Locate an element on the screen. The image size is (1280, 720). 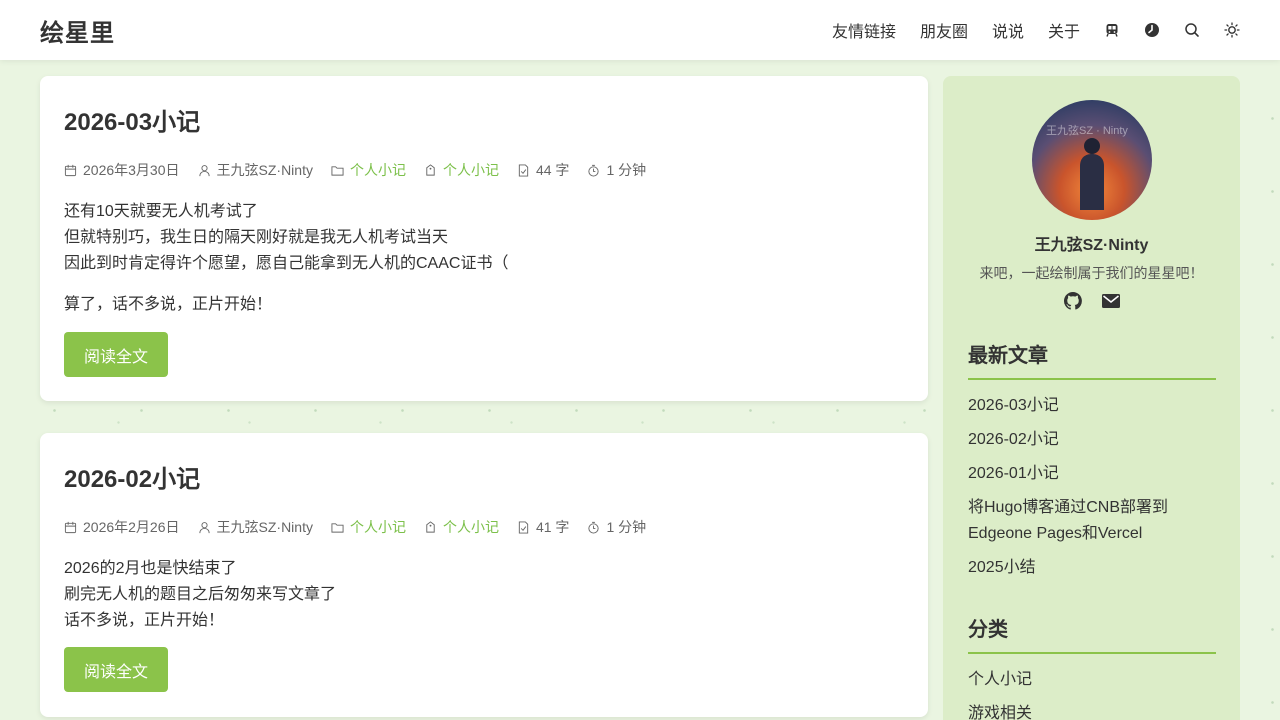
latest-posts-heading: 最新文章 is located at coordinates (1092, 359).